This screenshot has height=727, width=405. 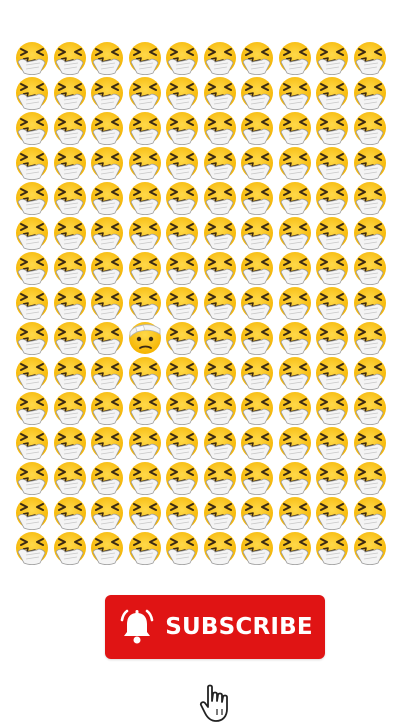 I want to click on face-with-head-bandage-emoji, so click(x=145, y=338).